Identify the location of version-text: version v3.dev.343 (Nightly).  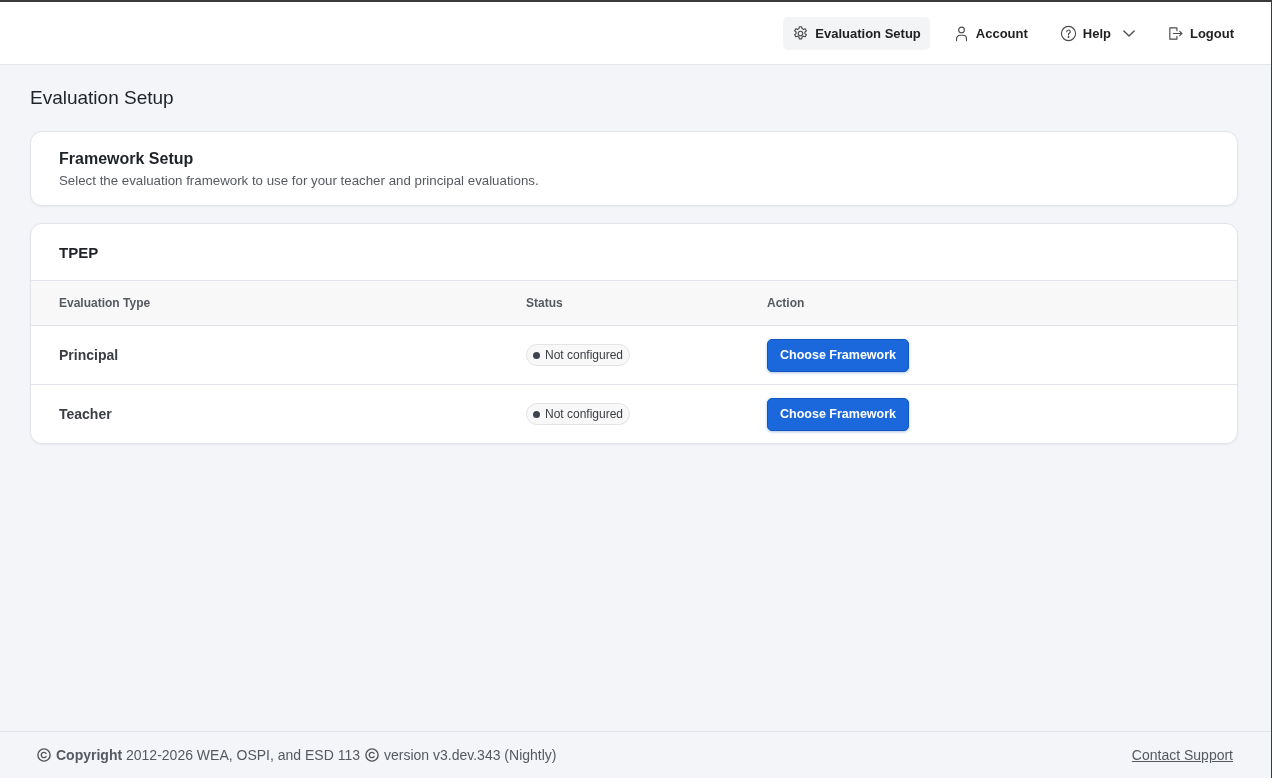
(470, 755).